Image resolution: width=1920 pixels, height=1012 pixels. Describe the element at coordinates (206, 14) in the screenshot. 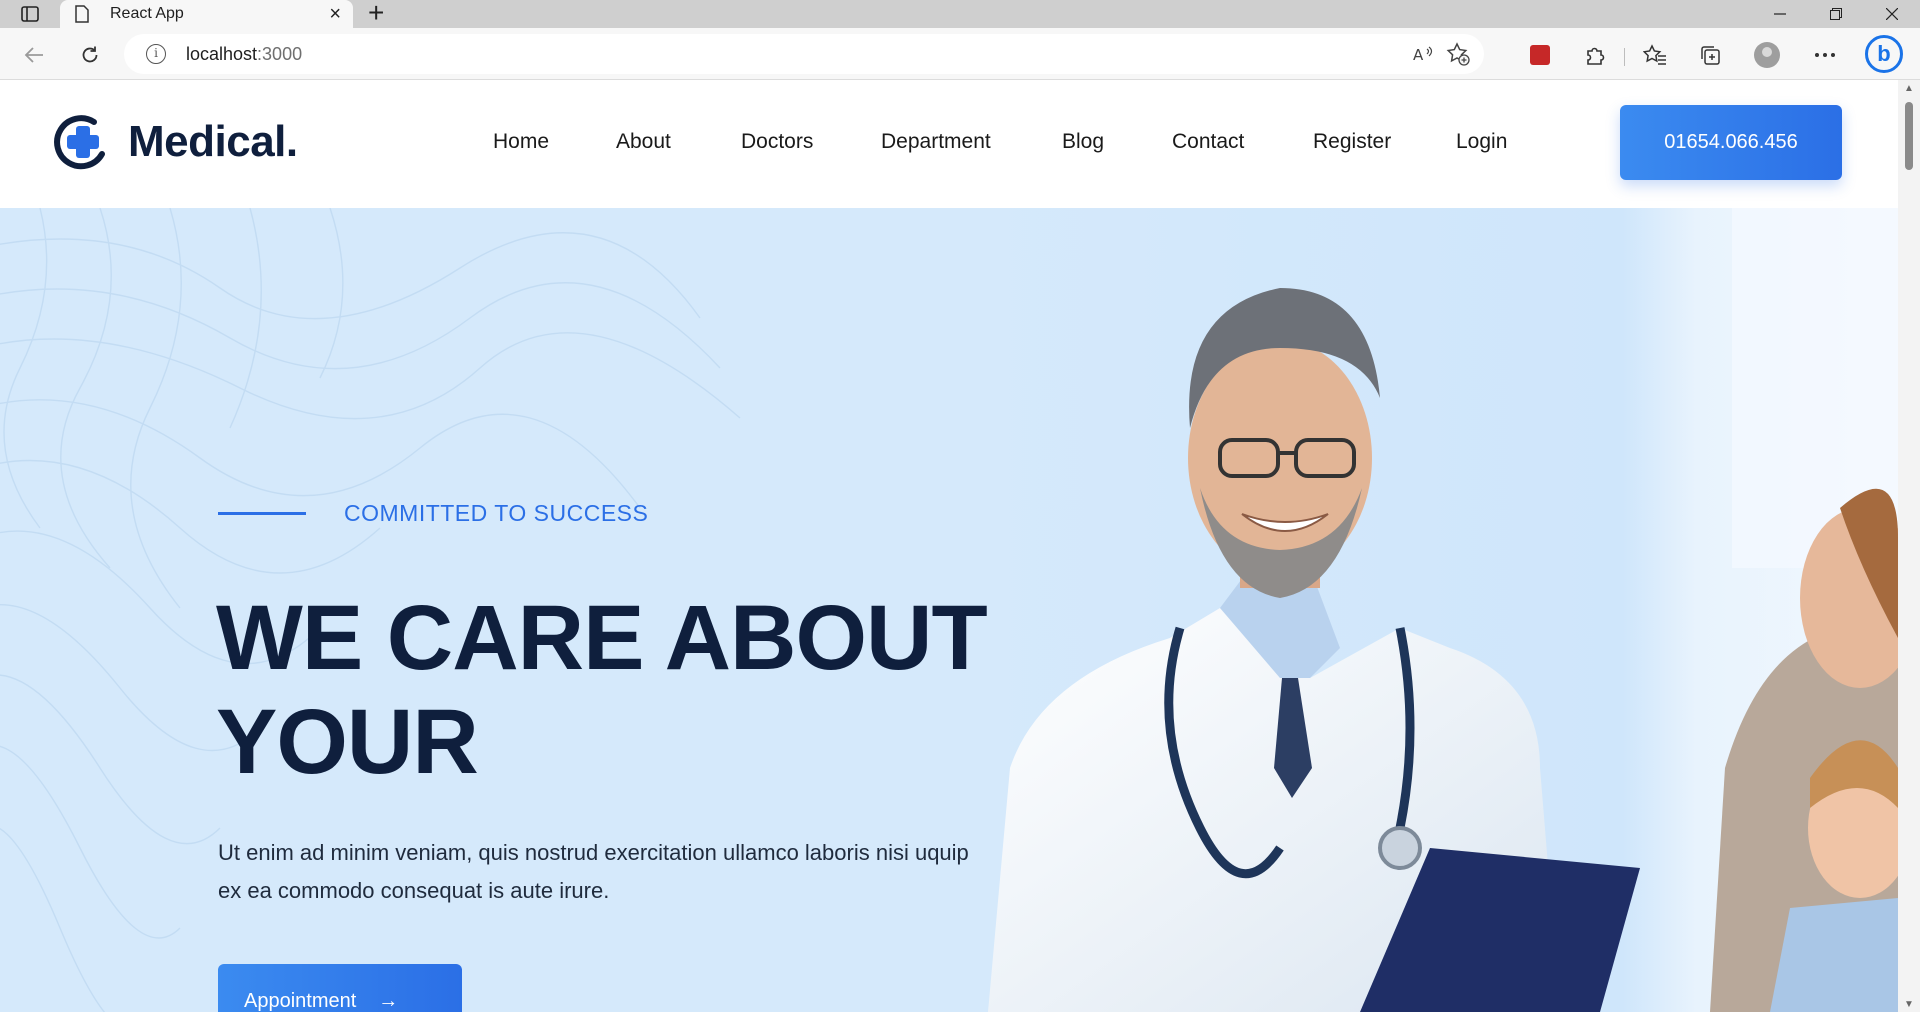

I see `browser-tab: React App ×` at that location.